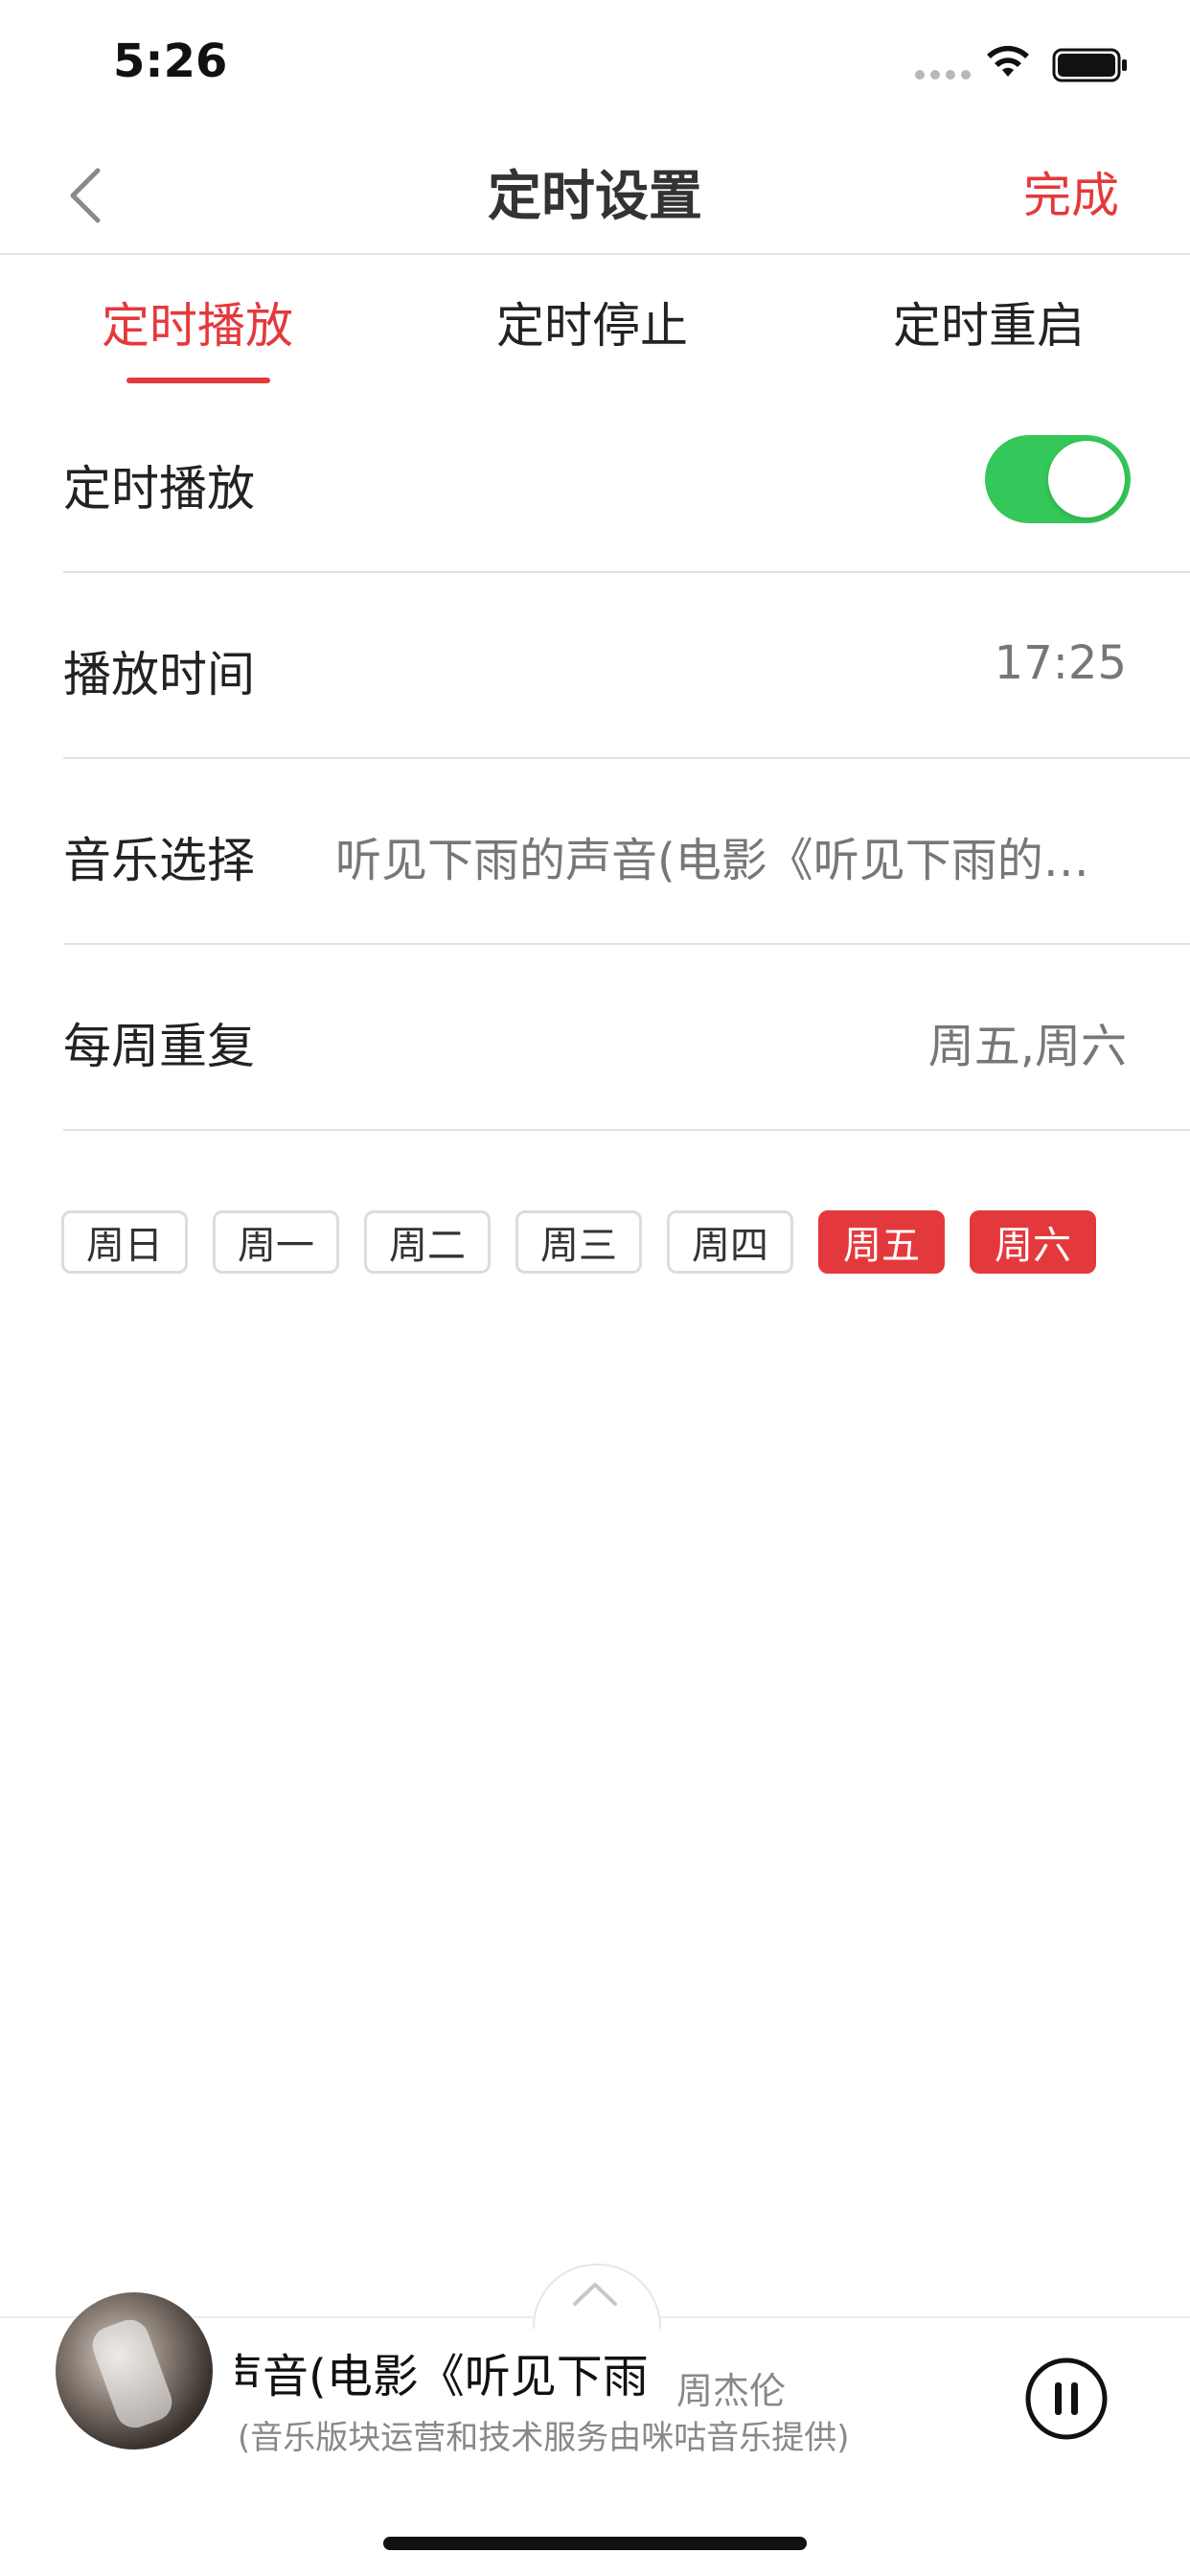 The height and width of the screenshot is (2576, 1190). I want to click on scheduled-play-toggle, so click(1058, 479).